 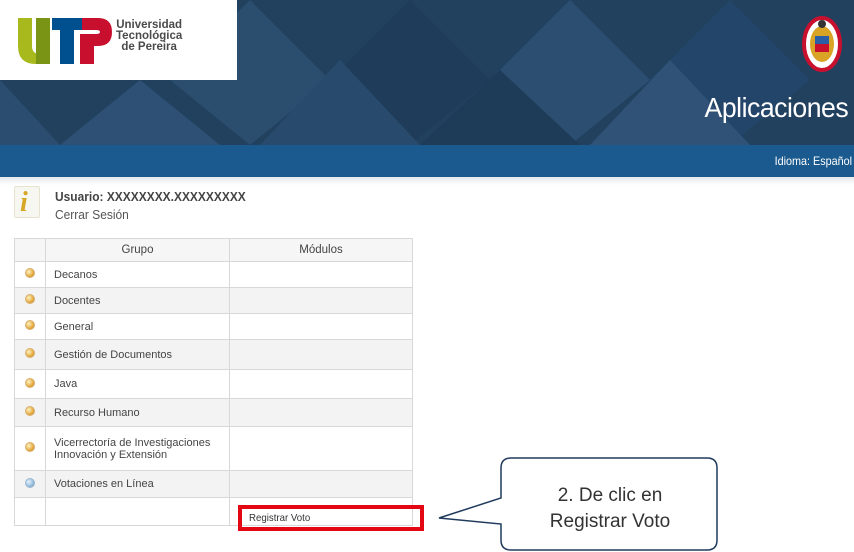 What do you see at coordinates (137, 384) in the screenshot?
I see `group-cell: Java` at bounding box center [137, 384].